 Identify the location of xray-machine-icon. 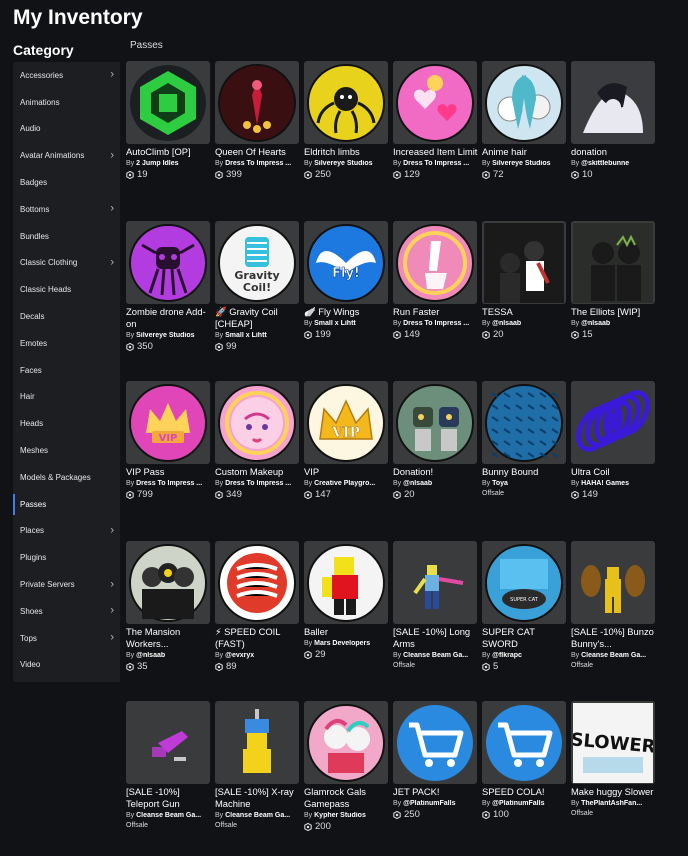
(257, 742).